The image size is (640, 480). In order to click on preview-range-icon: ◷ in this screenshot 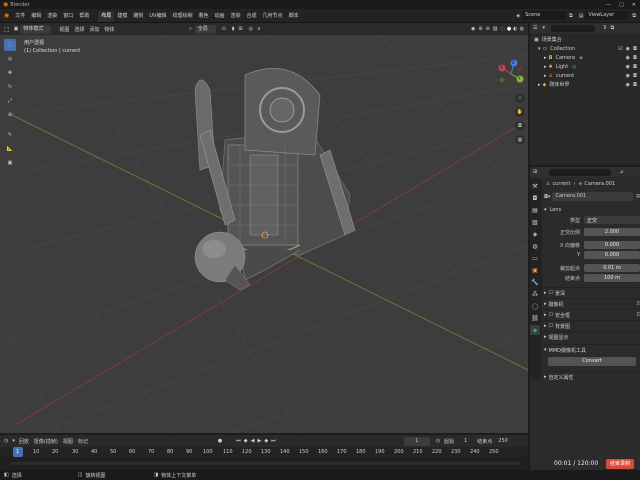, I will do `click(438, 441)`.